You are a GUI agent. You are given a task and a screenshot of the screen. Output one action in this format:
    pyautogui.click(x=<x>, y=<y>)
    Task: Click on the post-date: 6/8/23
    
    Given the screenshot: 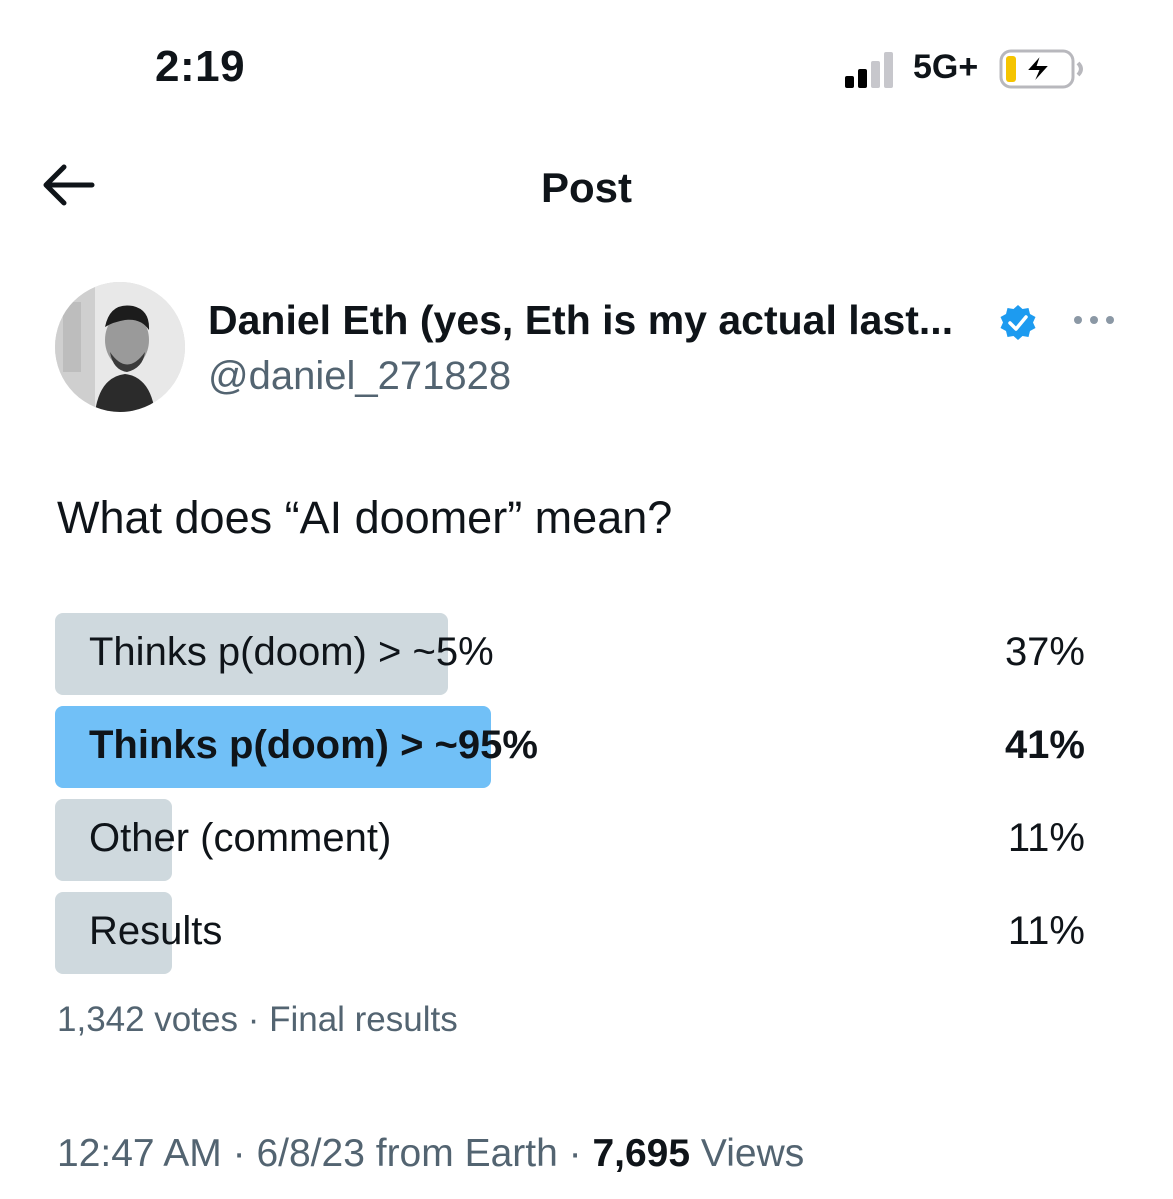 What is the action you would take?
    pyautogui.click(x=310, y=1153)
    